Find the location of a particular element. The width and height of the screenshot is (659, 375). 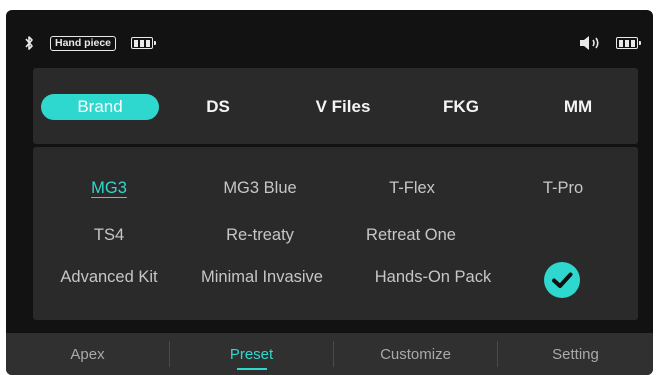

bluetooth-icon is located at coordinates (29, 43).